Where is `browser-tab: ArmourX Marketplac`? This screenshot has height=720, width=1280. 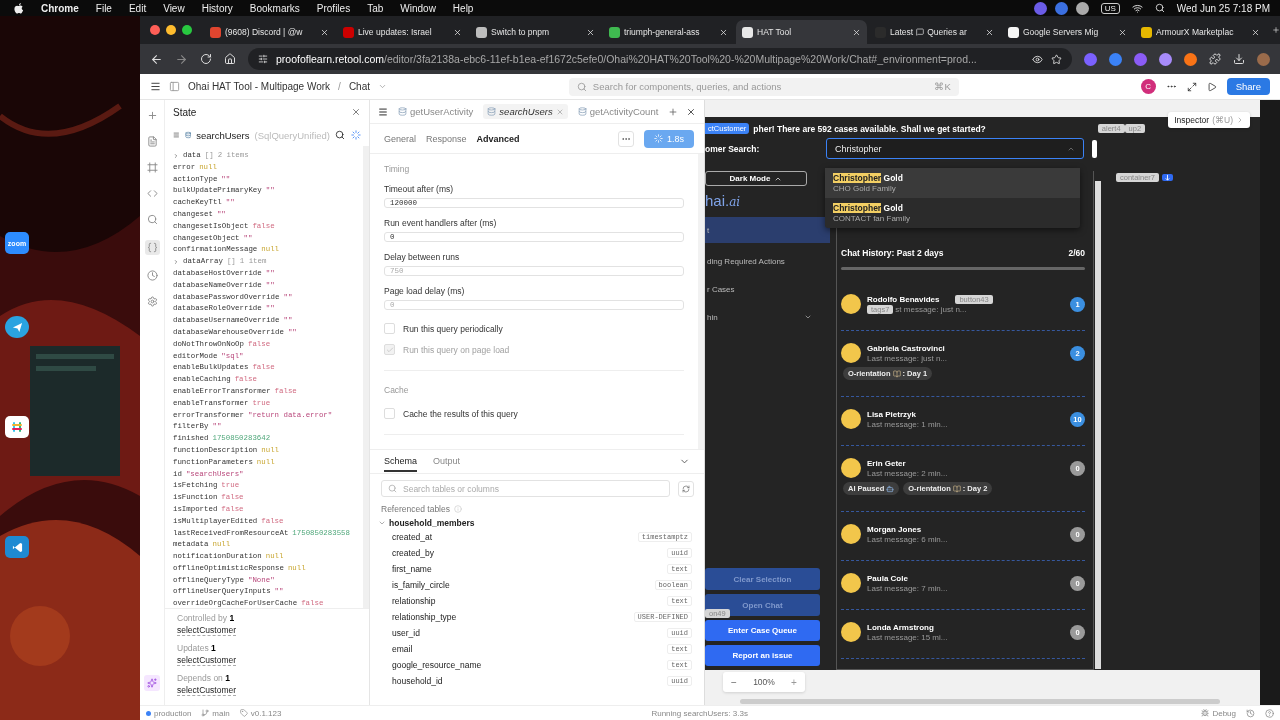
browser-tab: ArmourX Marketplac is located at coordinates (1200, 32).